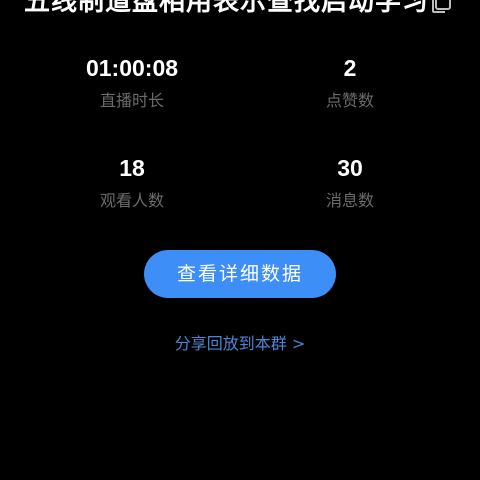 This screenshot has width=480, height=480. What do you see at coordinates (350, 182) in the screenshot?
I see `stat-messages: 30 消息数` at bounding box center [350, 182].